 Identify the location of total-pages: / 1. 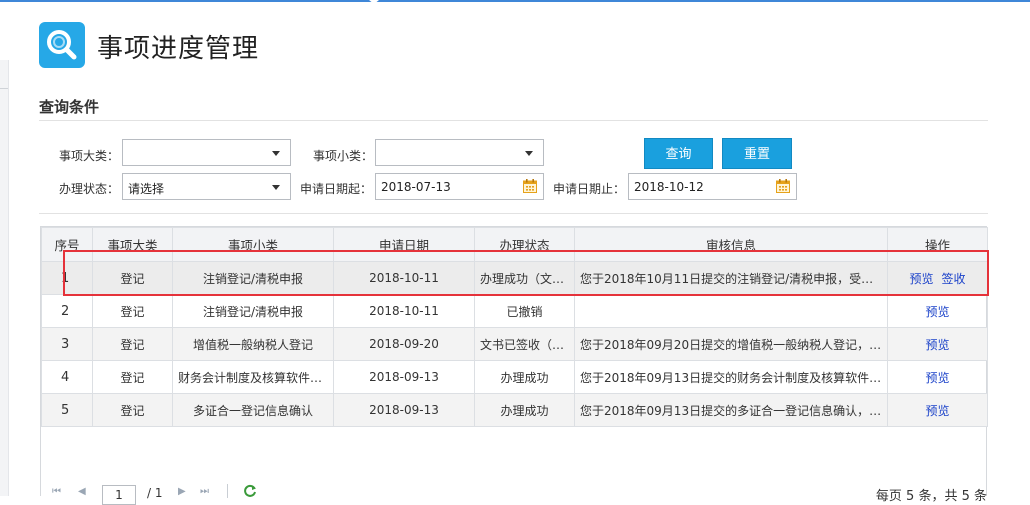
(155, 493).